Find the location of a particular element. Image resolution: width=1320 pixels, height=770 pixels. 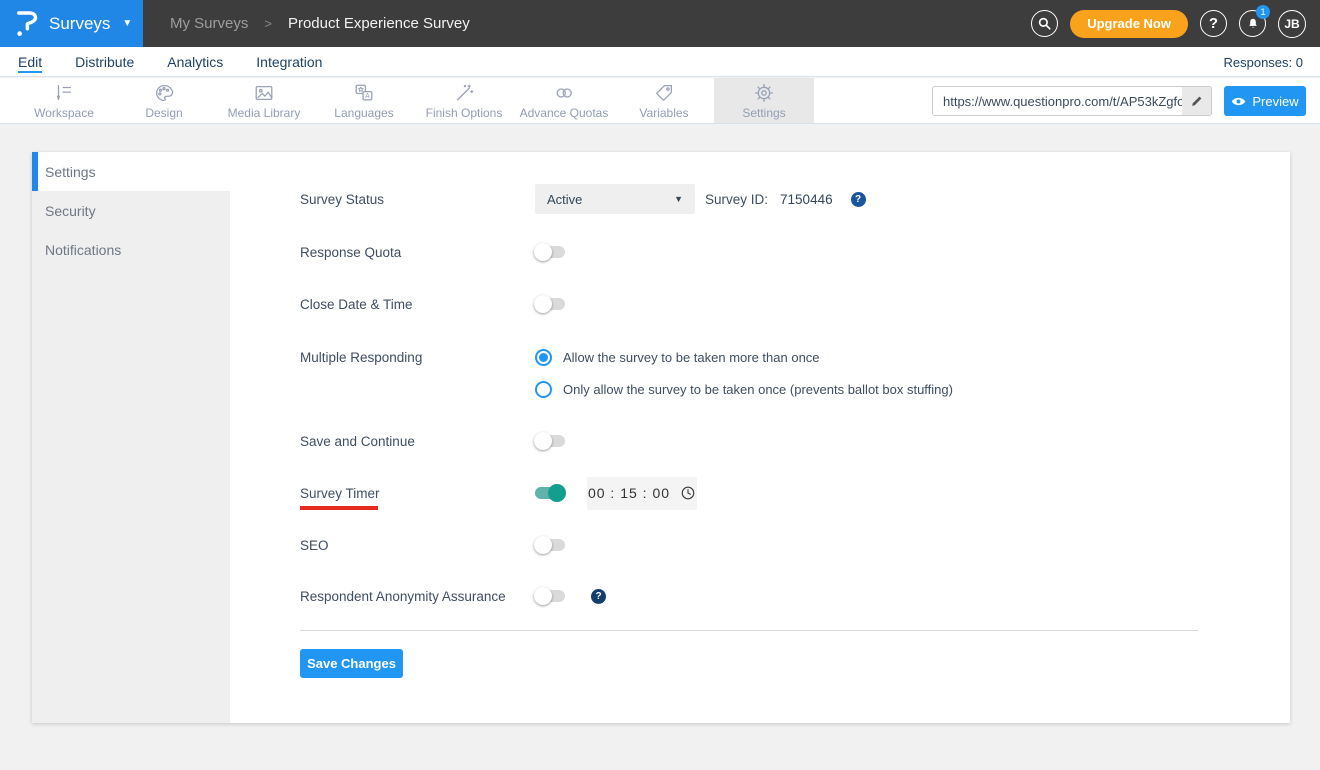

respondent-anonymity-label: Respondent Anonymity Assurance is located at coordinates (403, 596).